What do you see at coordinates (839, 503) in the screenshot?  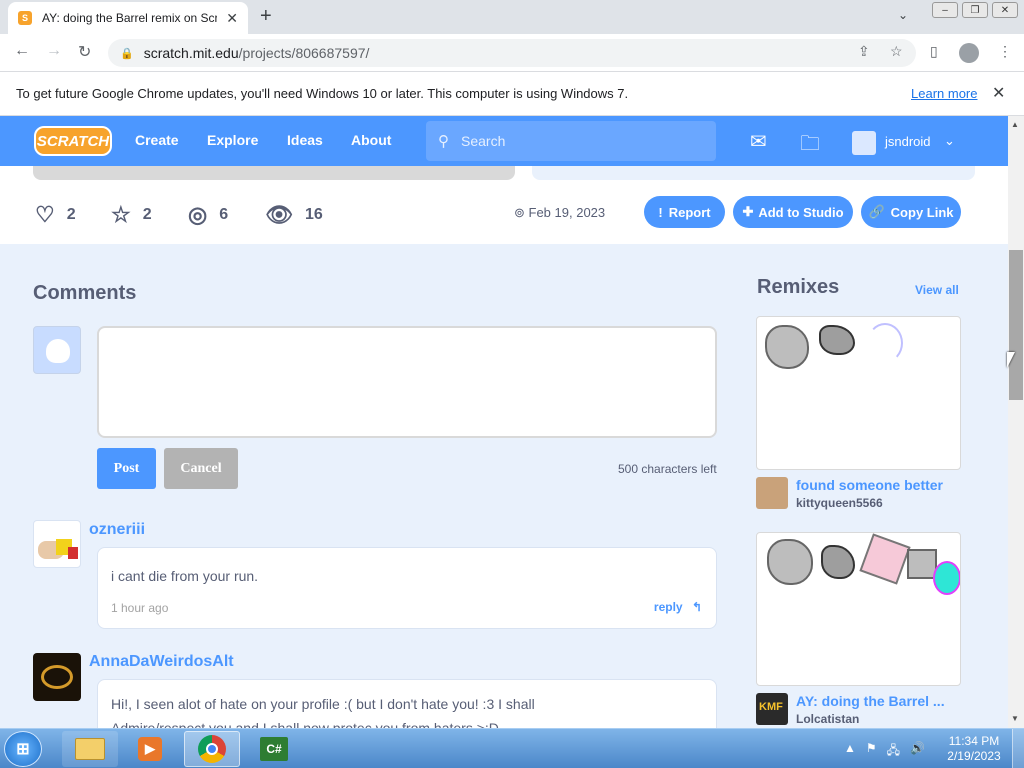 I see `remix-author: kittyqueen5566` at bounding box center [839, 503].